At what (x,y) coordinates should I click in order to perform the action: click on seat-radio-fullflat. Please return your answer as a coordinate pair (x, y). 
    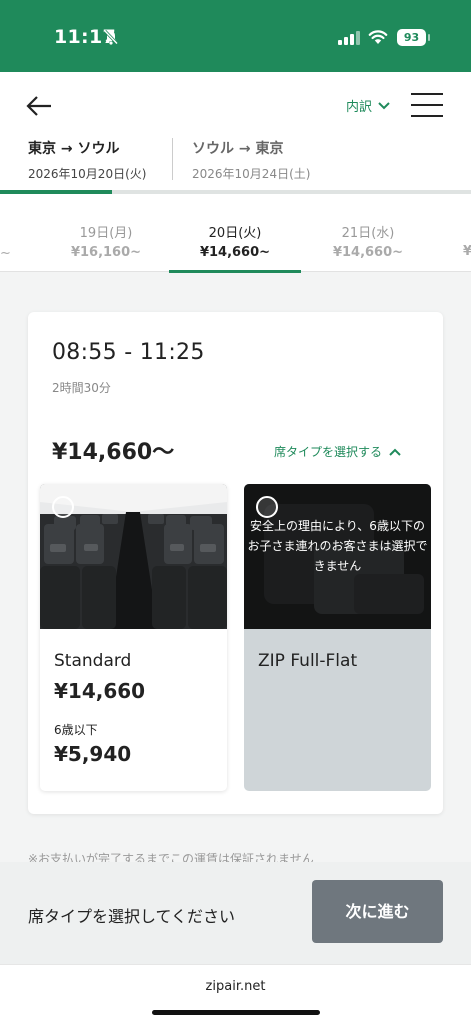
    Looking at the image, I should click on (267, 507).